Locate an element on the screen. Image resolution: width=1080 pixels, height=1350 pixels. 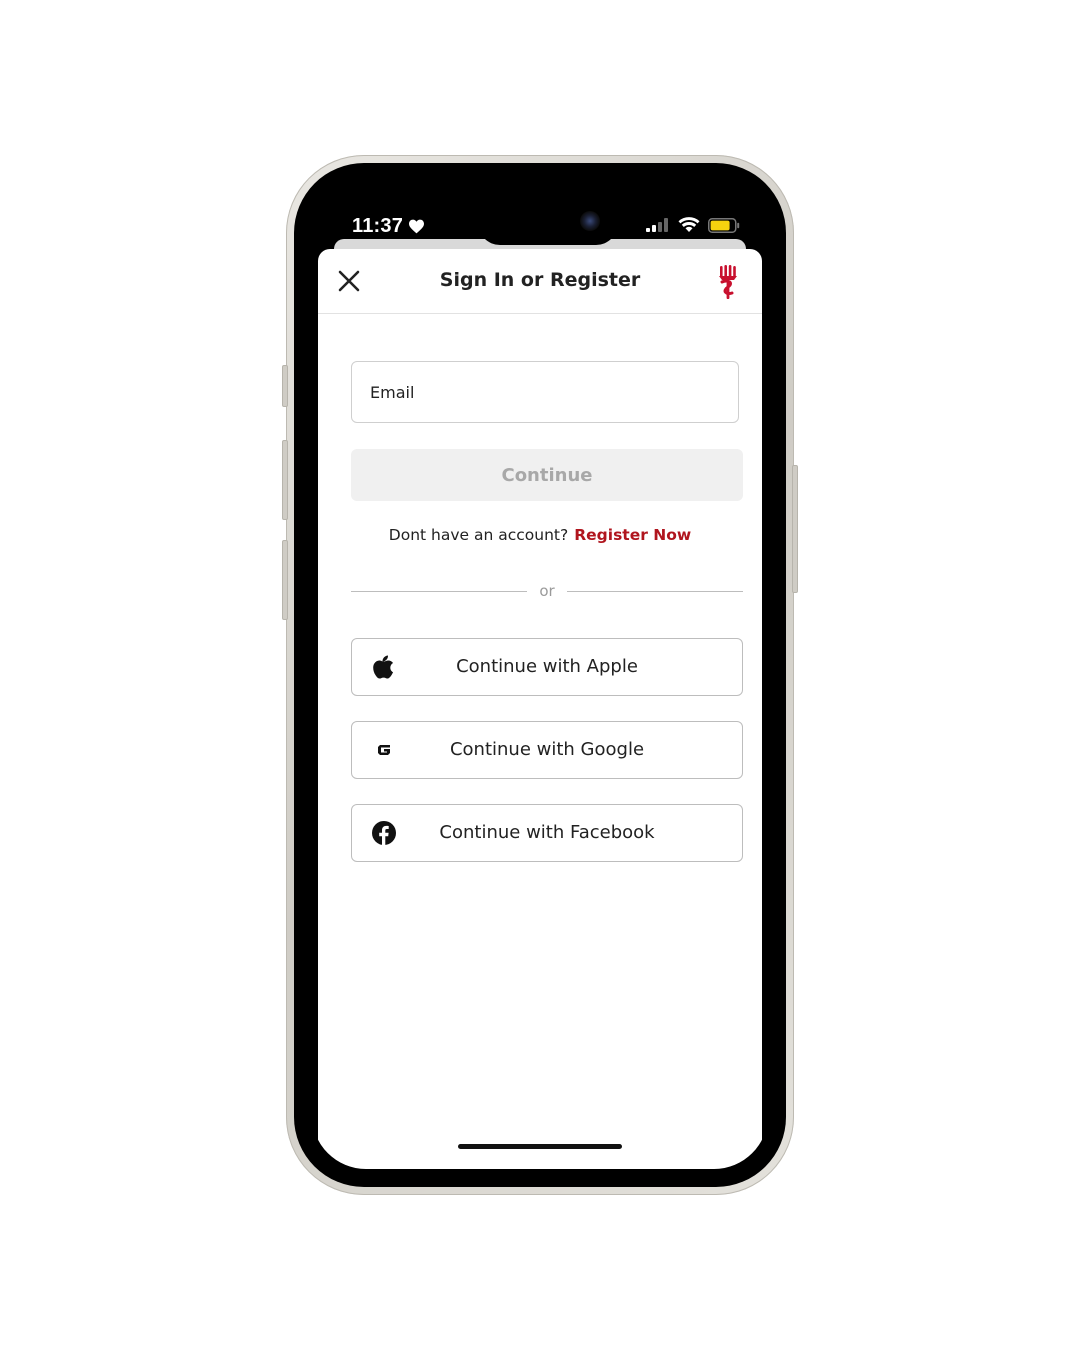
camera-icon is located at coordinates (590, 221).